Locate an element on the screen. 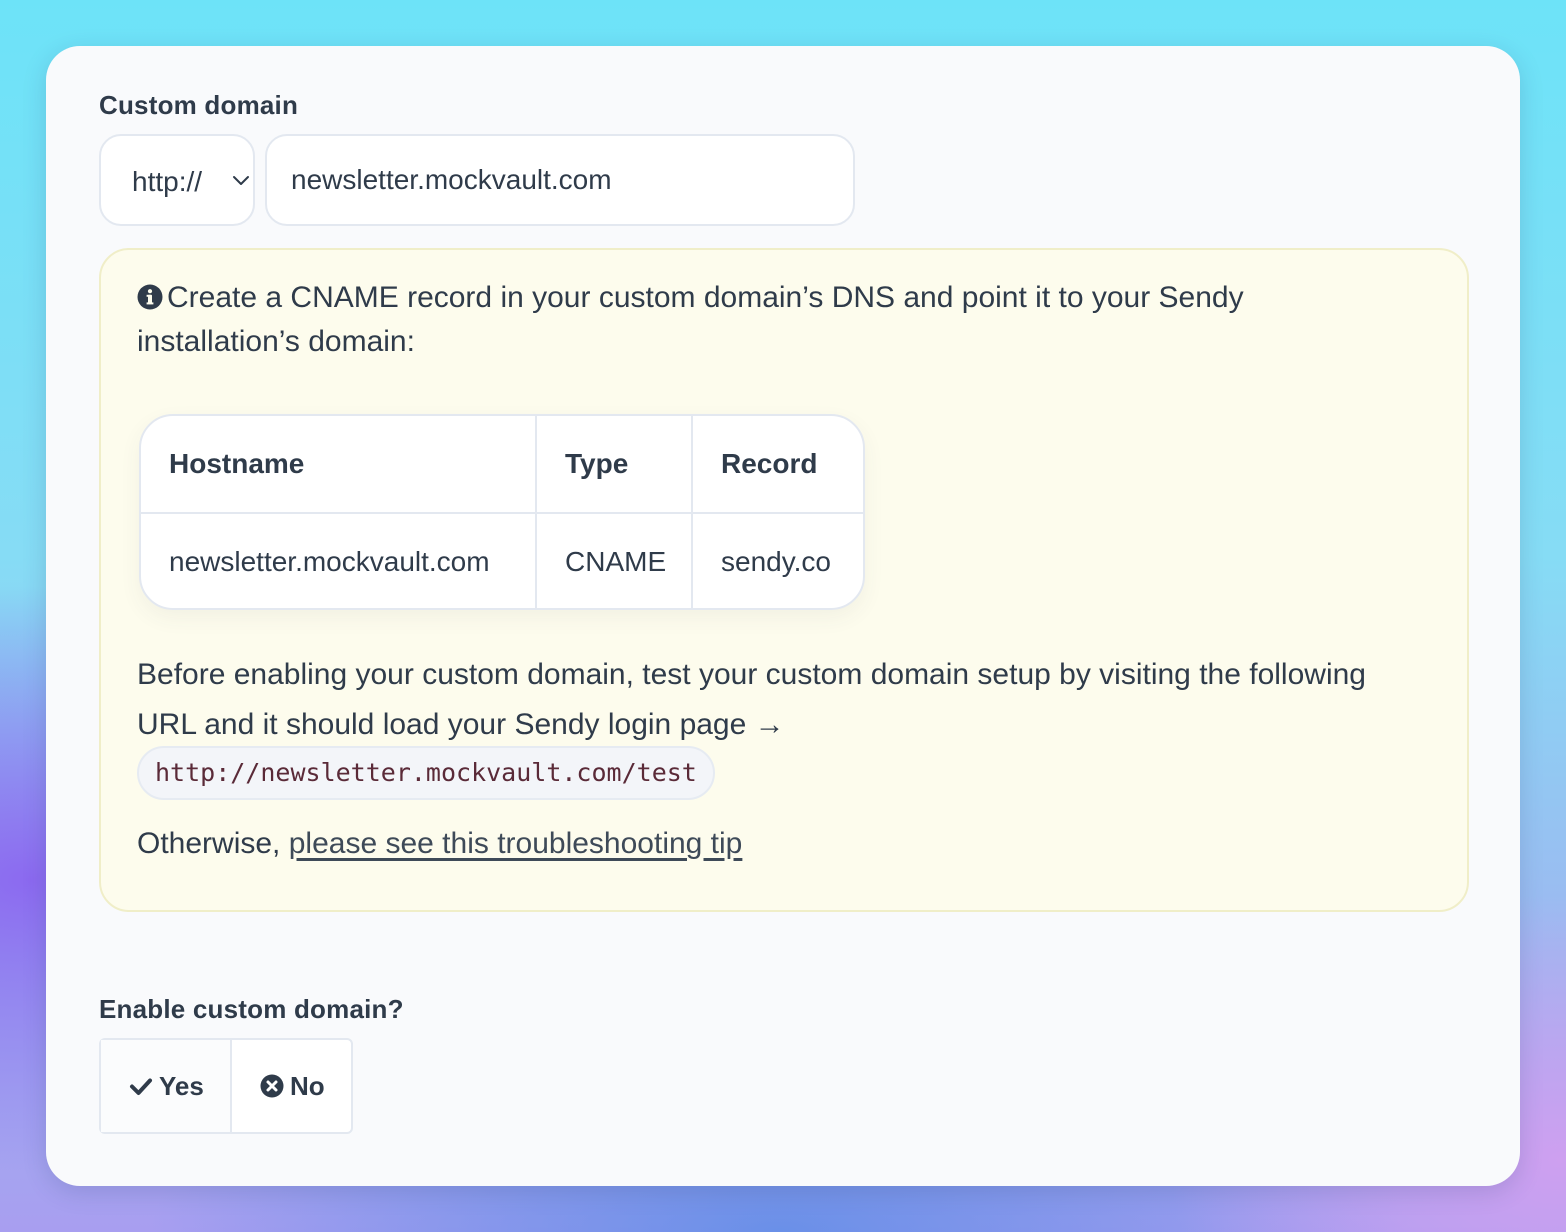 The height and width of the screenshot is (1232, 1566). no-button: No is located at coordinates (291, 1086).